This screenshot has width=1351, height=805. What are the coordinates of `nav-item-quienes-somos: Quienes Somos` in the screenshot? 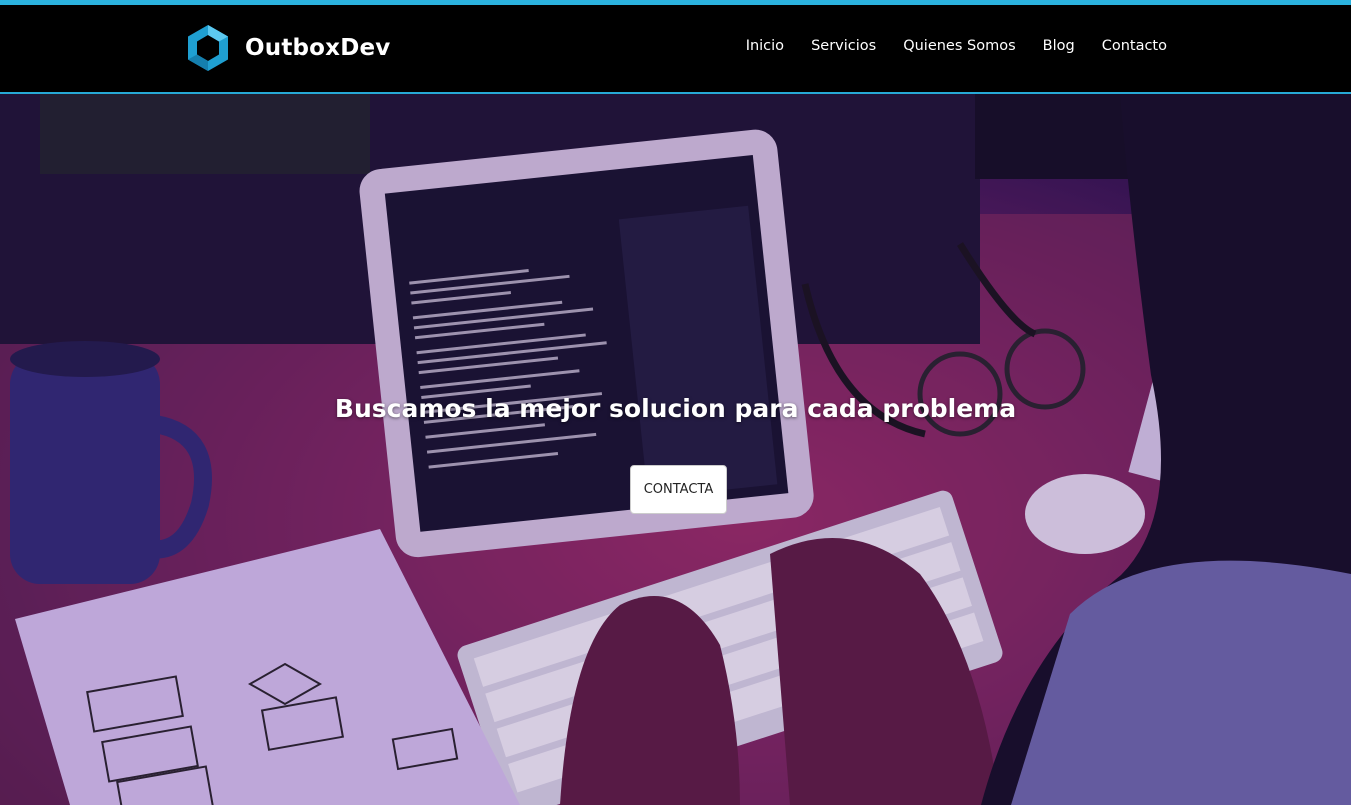 It's located at (959, 46).